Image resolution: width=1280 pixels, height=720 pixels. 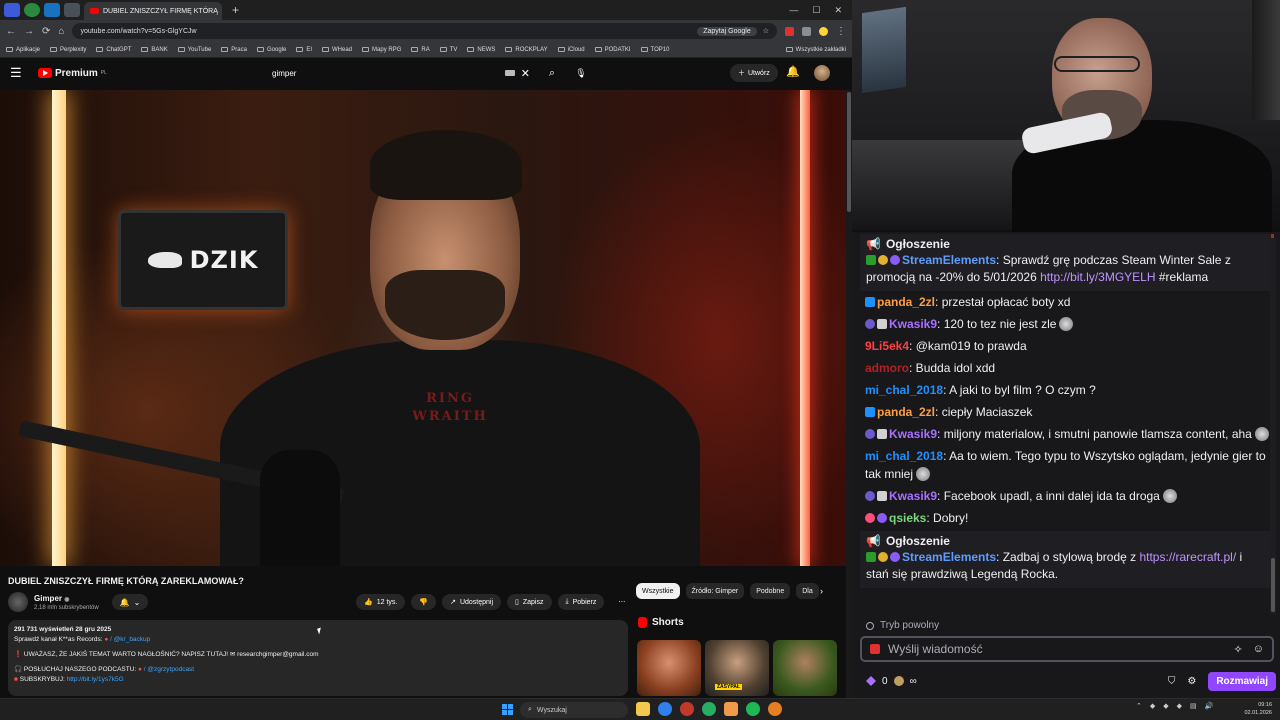 I want to click on chip-source: Źródło: Gimper, so click(x=715, y=591).